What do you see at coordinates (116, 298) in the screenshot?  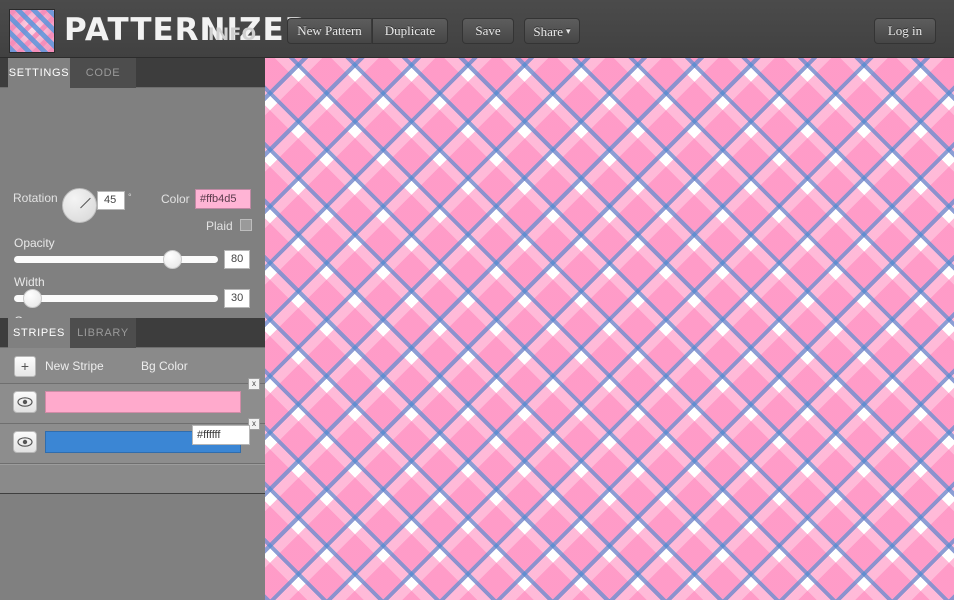 I see `slider-width-track` at bounding box center [116, 298].